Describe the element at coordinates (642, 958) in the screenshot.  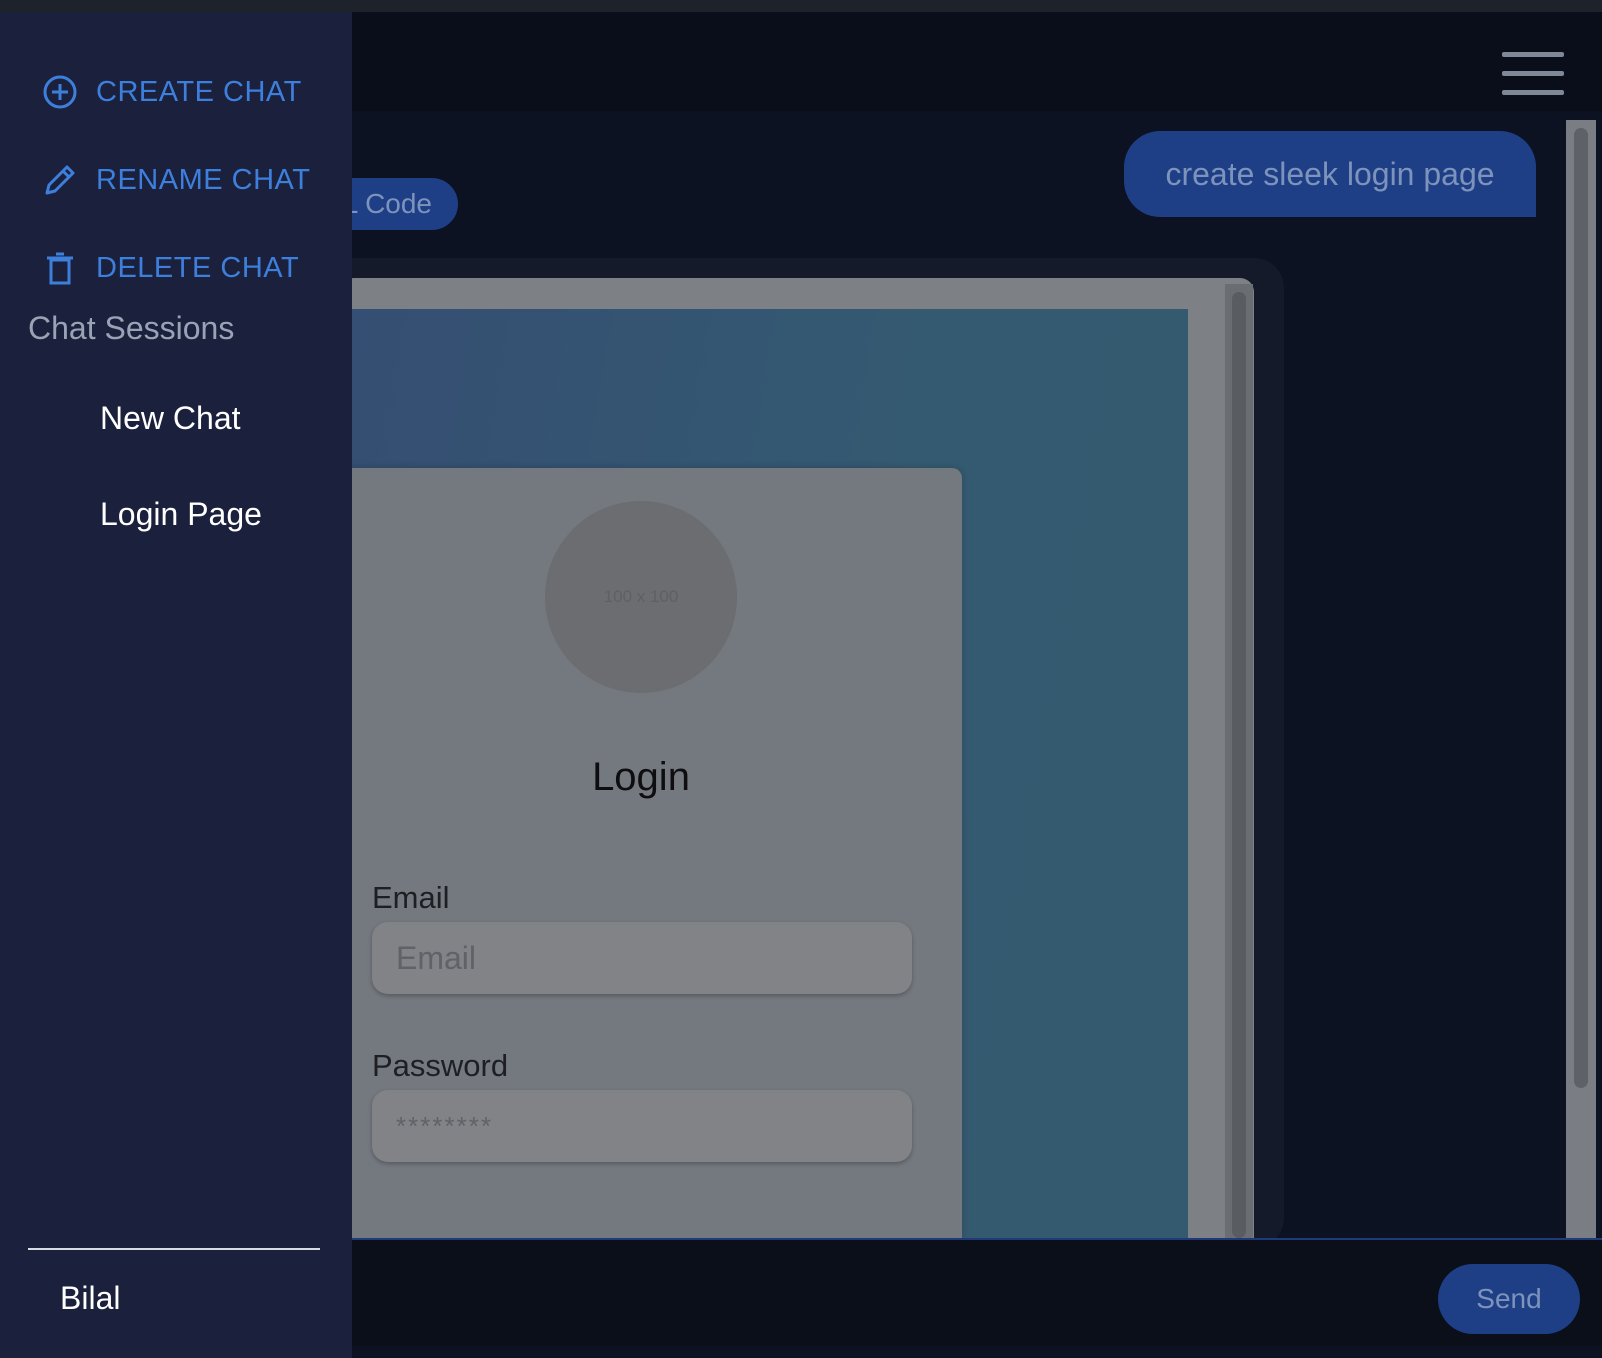
I see `email-field: Email` at that location.